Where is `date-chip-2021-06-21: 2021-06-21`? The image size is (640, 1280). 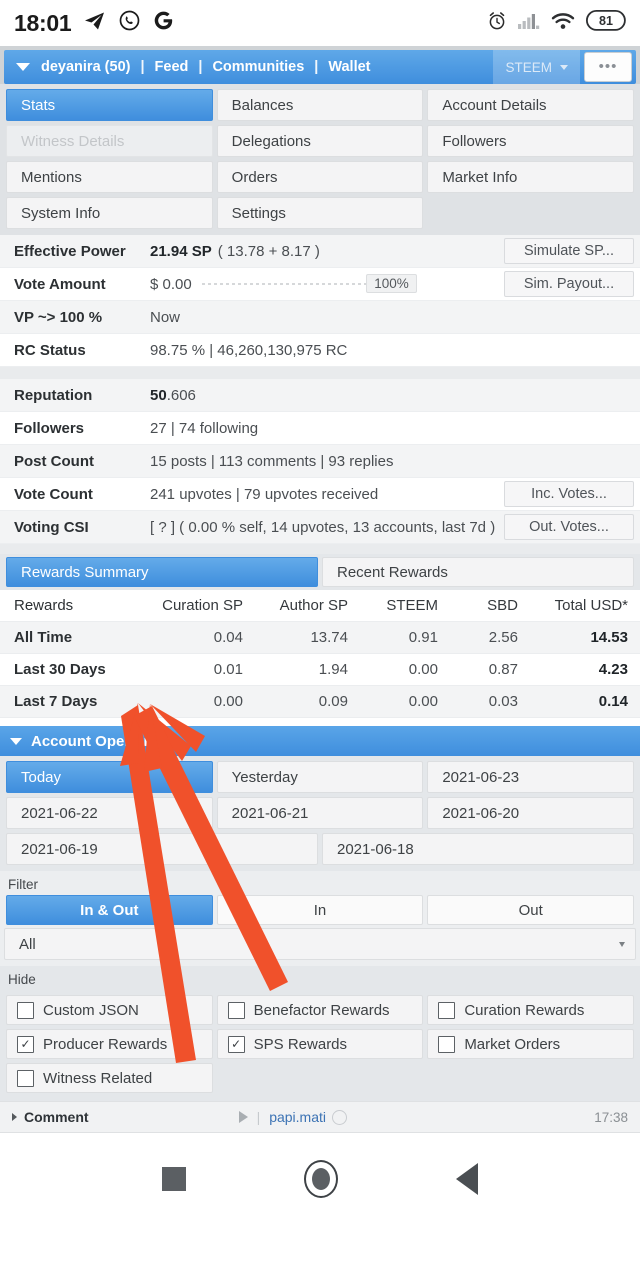
date-chip-2021-06-21: 2021-06-21 is located at coordinates (320, 813).